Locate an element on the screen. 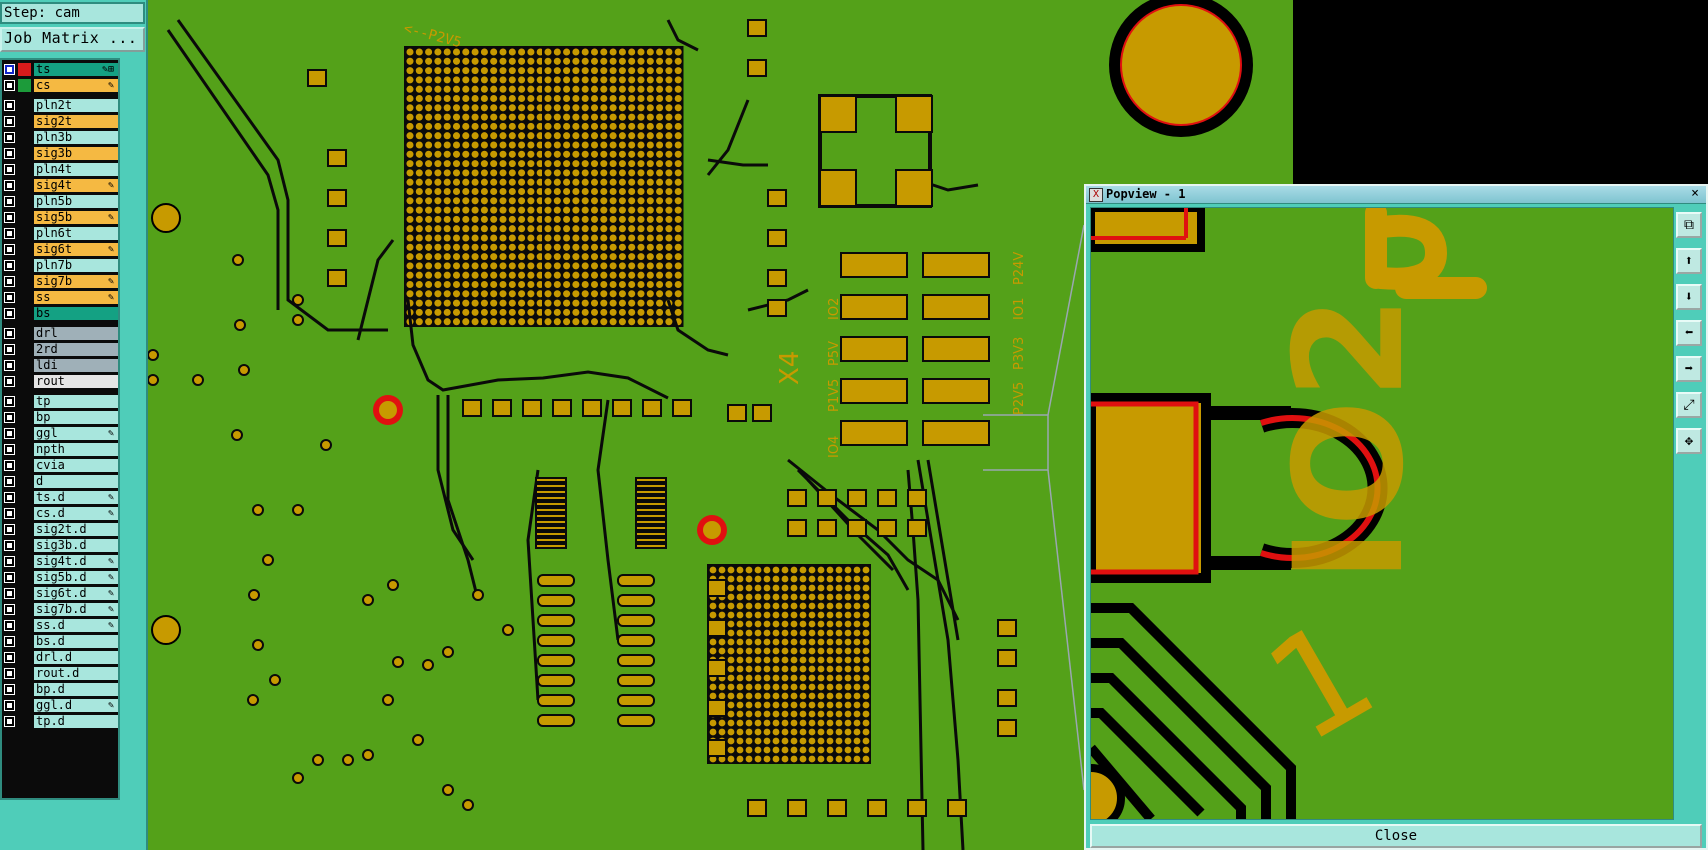 This screenshot has height=850, width=1708. layer-name: ts.d ✎ is located at coordinates (76, 497).